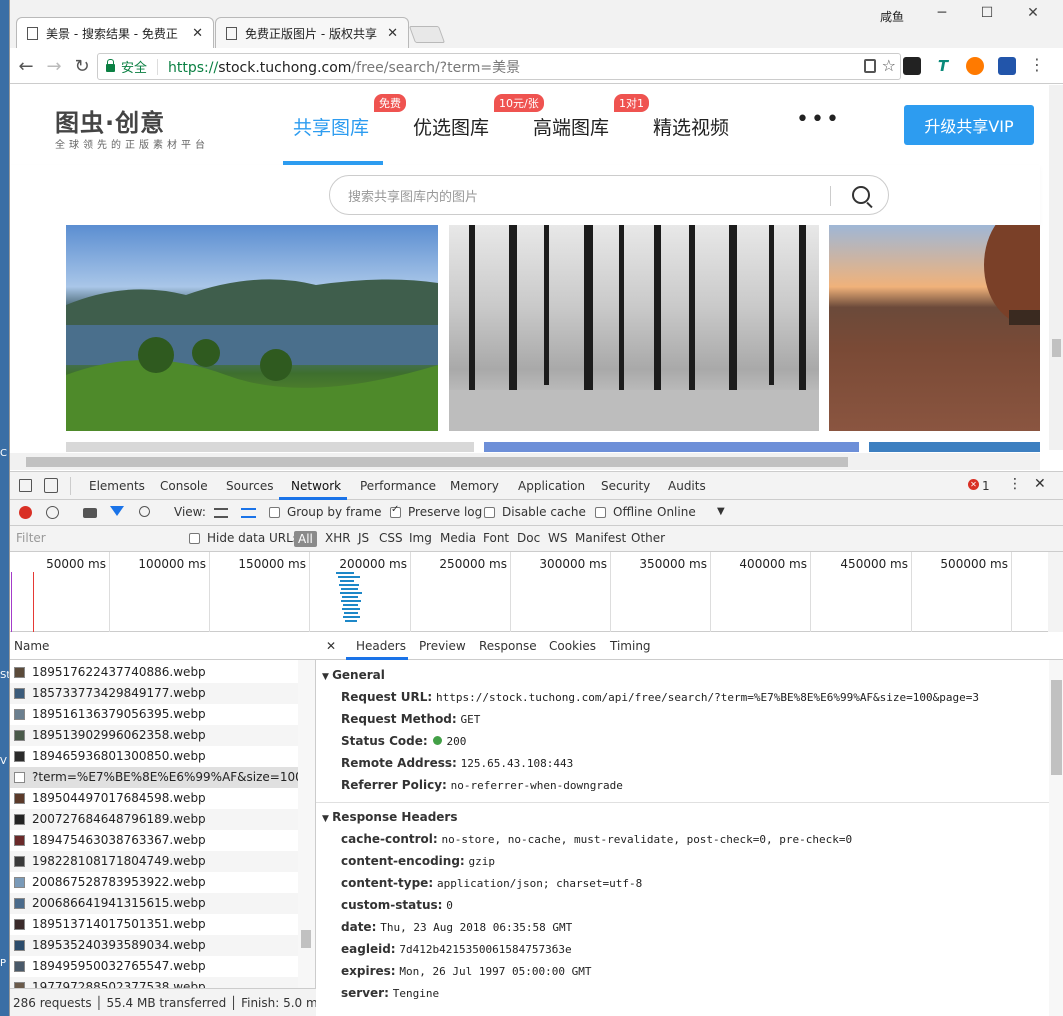 This screenshot has width=1063, height=1016. I want to click on request-row: 200727684648796189.webp, so click(154, 819).